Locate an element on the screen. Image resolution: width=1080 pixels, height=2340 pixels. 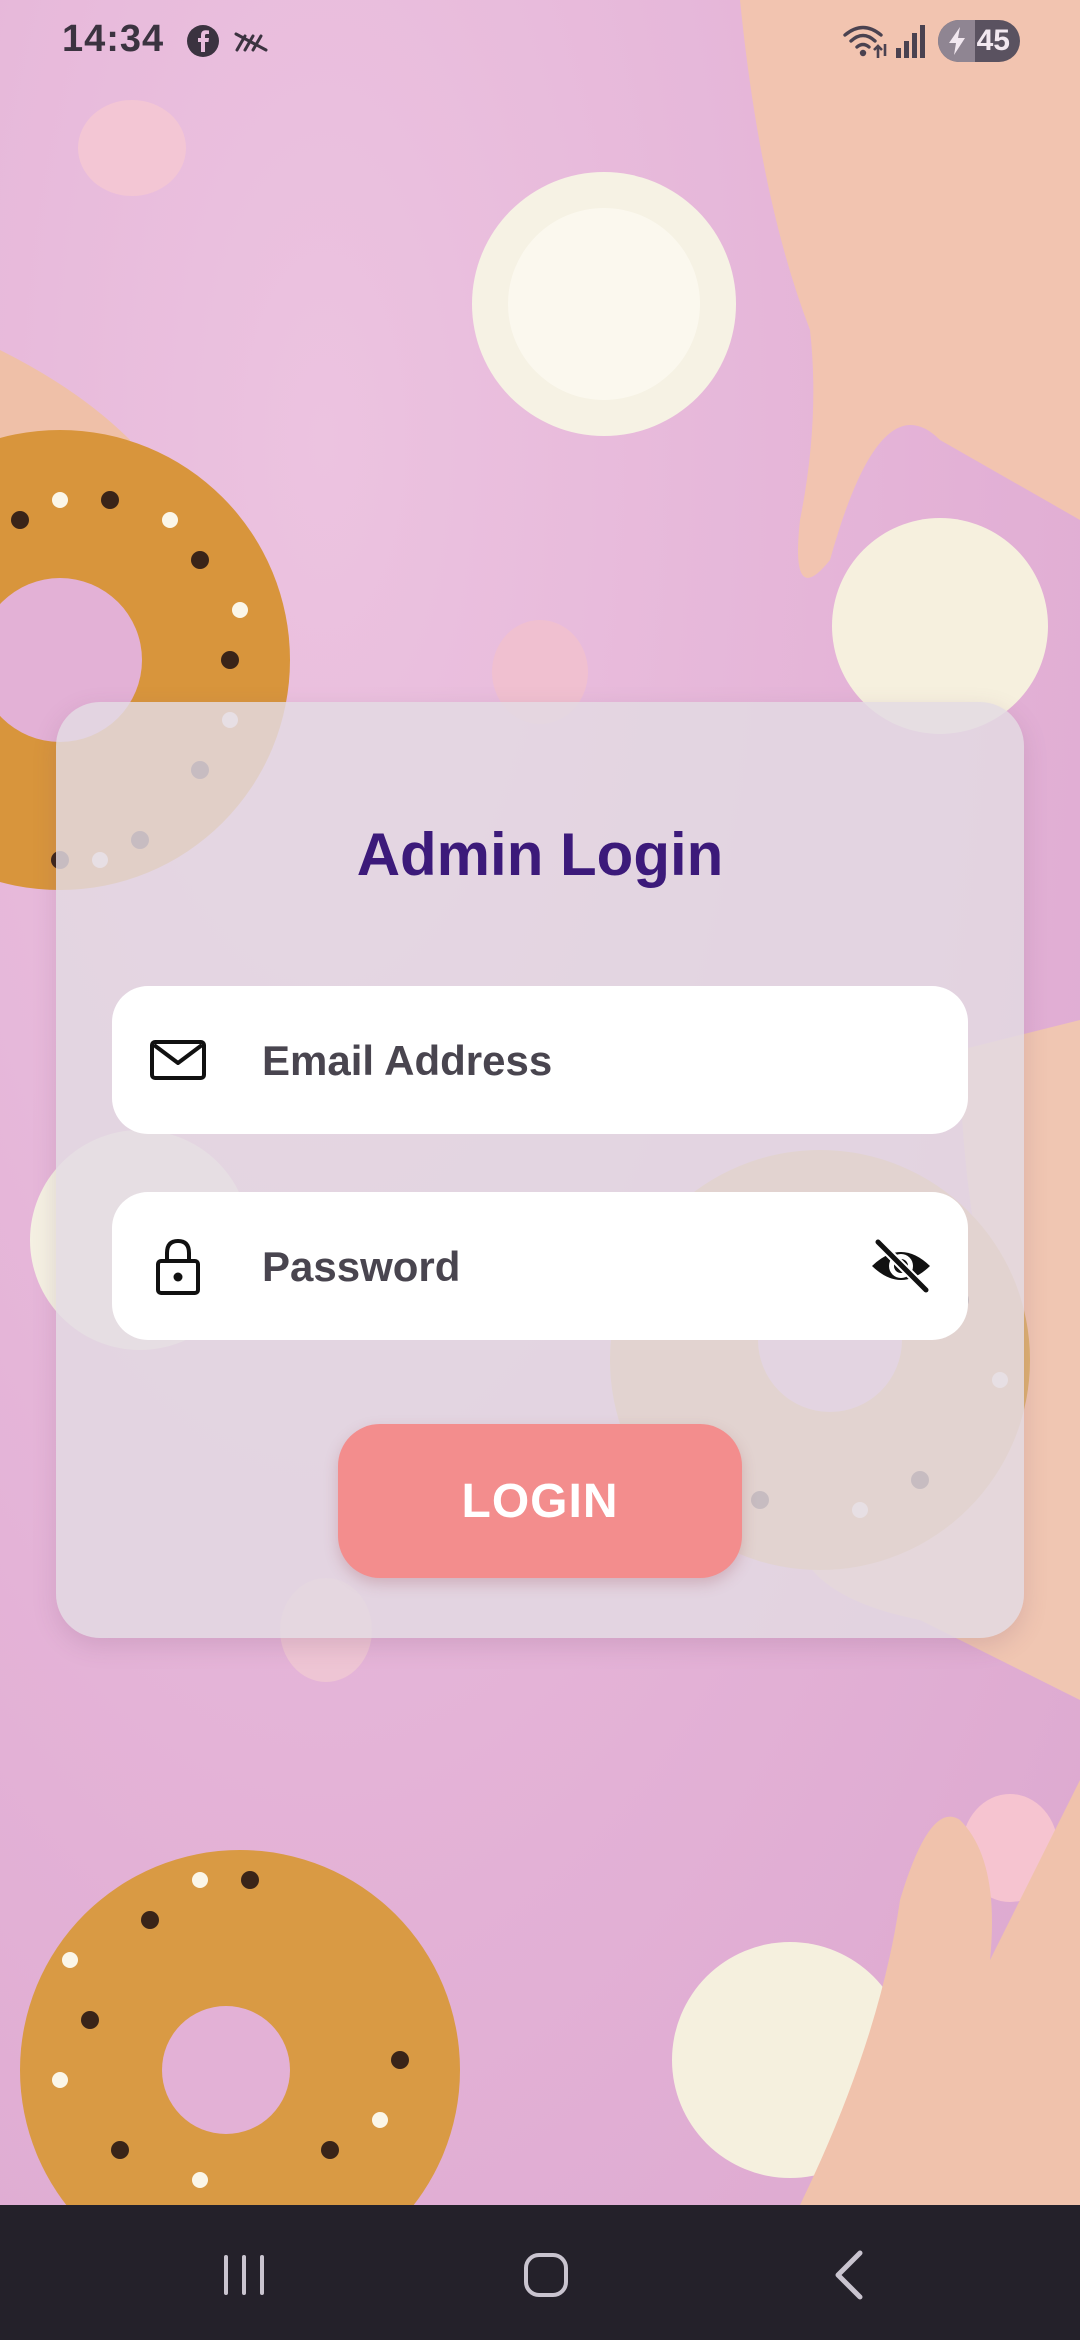
password-field is located at coordinates (540, 1266).